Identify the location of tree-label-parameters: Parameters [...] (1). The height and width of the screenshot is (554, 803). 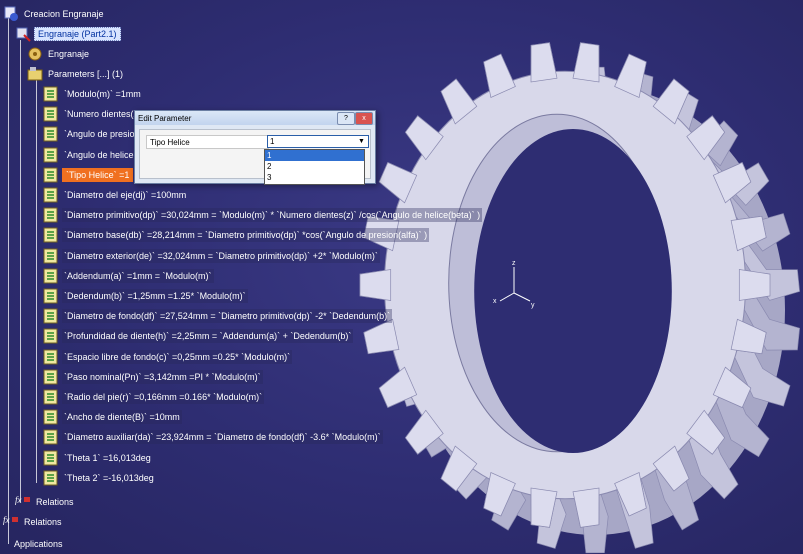
(86, 74).